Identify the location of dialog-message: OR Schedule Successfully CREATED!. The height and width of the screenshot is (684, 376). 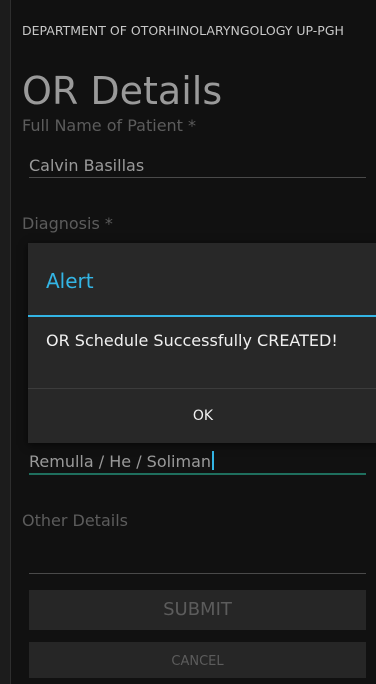
(192, 340).